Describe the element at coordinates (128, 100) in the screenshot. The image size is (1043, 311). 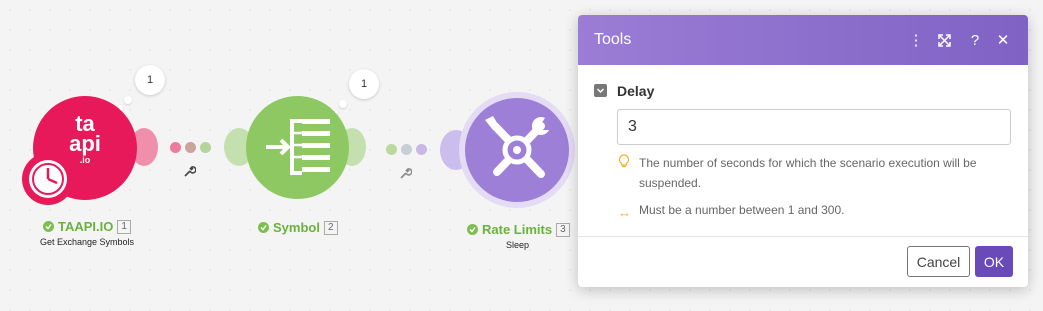
I see `bubble-tail-dot` at that location.